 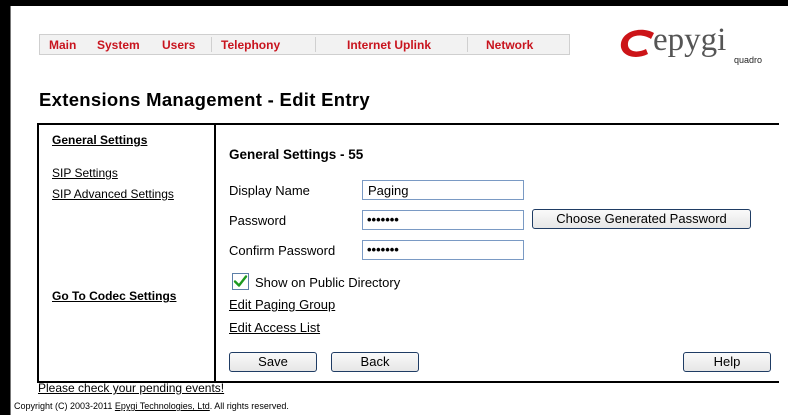 I want to click on copyright-suffix: . All rights reserved., so click(x=249, y=406).